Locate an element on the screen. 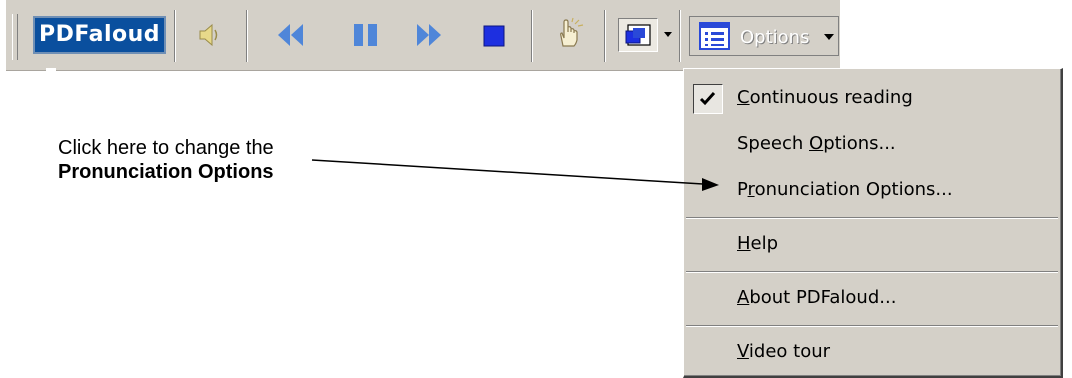 The image size is (1072, 378). callout-arrow is located at coordinates (515, 175).